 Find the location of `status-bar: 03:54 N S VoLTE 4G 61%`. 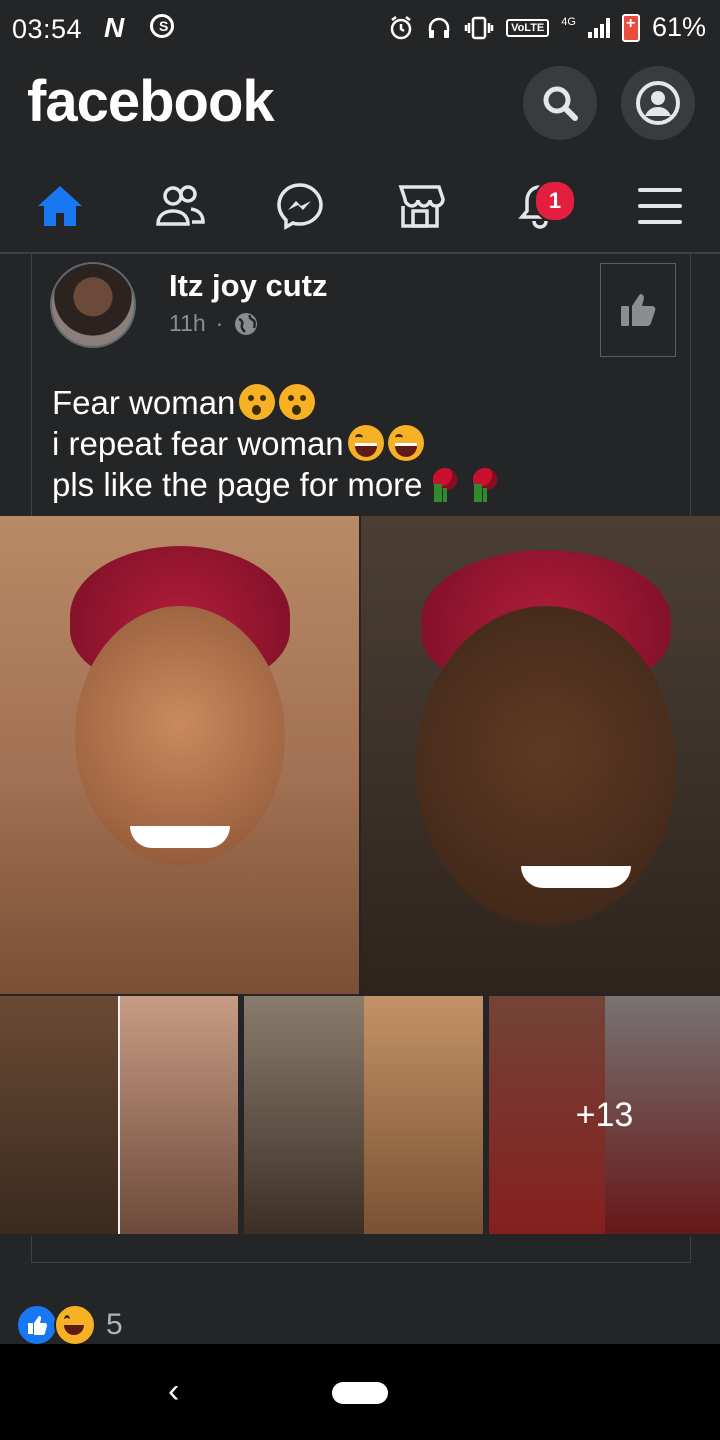

status-bar: 03:54 N S VoLTE 4G 61% is located at coordinates (360, 30).